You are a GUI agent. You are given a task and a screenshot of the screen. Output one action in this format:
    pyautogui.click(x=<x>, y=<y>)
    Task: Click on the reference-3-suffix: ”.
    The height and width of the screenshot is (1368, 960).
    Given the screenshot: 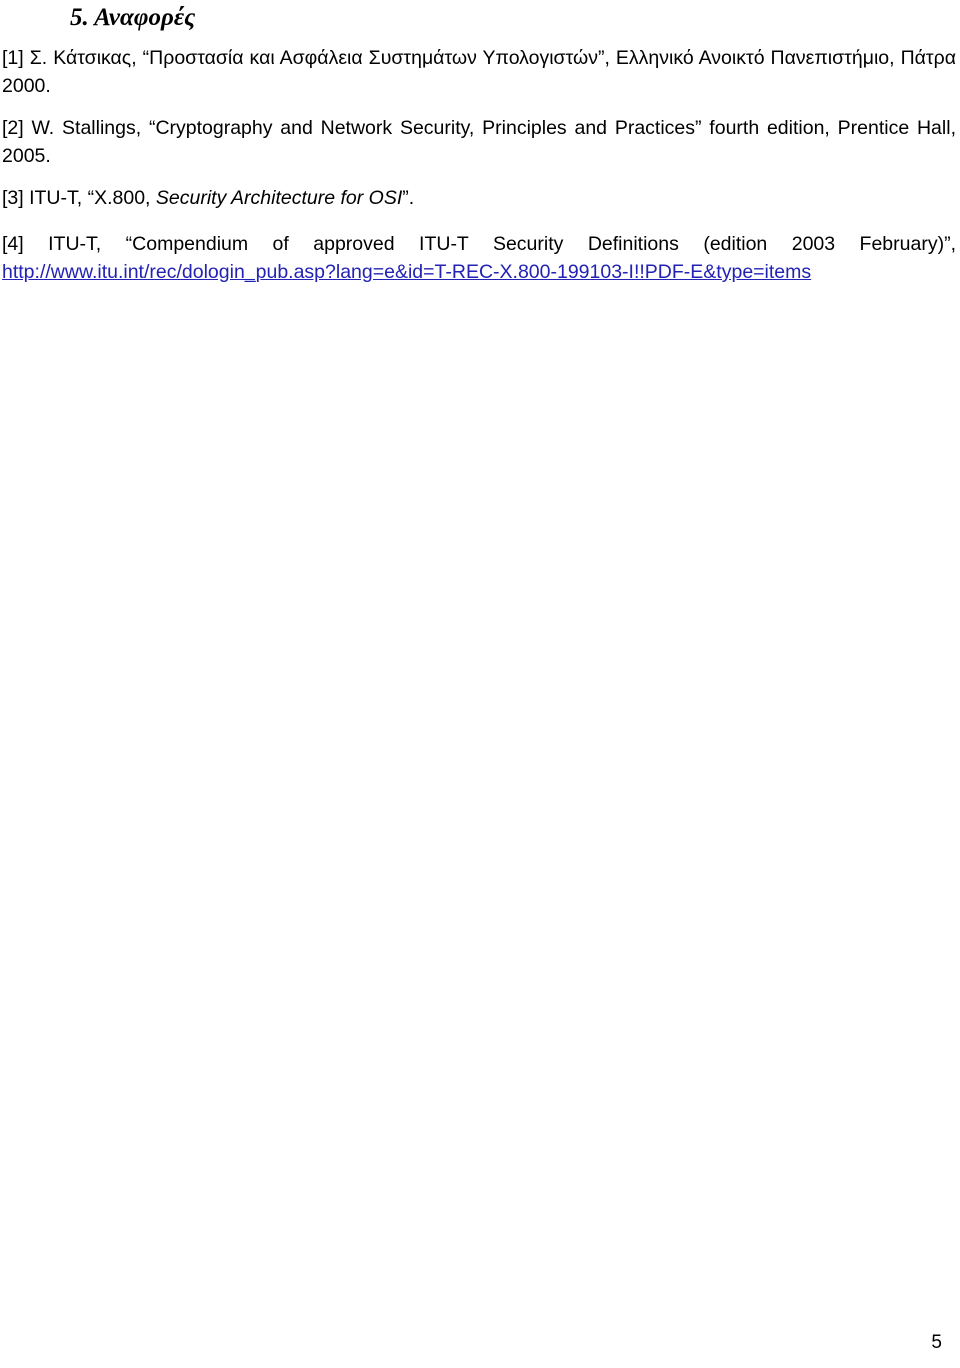 What is the action you would take?
    pyautogui.click(x=408, y=198)
    